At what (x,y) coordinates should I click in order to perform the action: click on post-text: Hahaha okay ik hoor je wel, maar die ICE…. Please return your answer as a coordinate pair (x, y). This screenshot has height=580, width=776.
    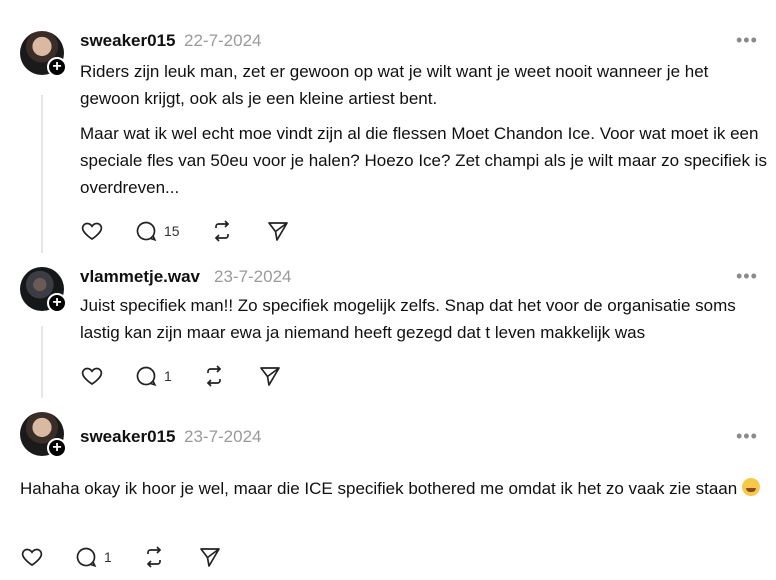
    Looking at the image, I should click on (390, 488).